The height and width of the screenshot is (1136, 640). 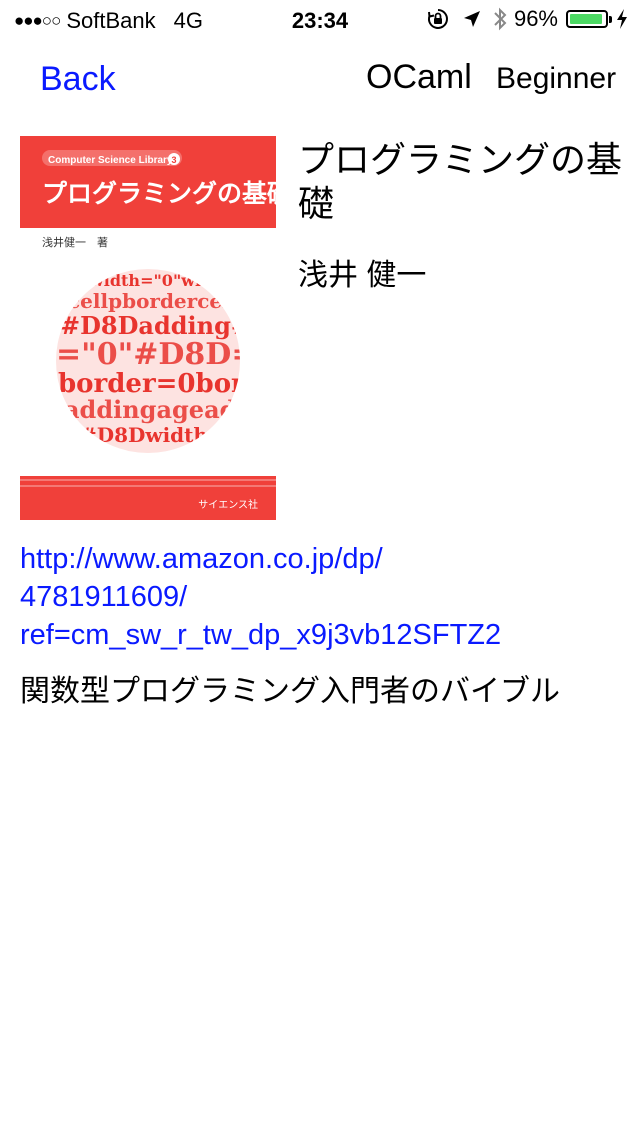 What do you see at coordinates (110, 160) in the screenshot?
I see `cover-series: Computer Science Library` at bounding box center [110, 160].